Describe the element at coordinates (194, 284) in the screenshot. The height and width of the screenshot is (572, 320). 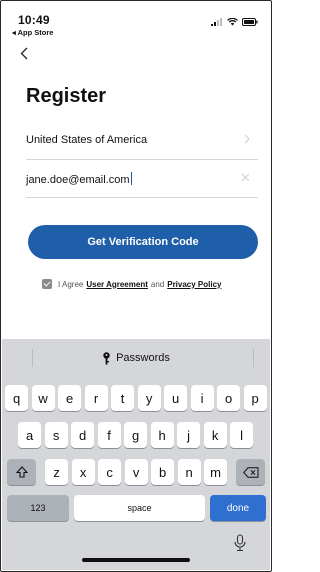
I see `privacy-policy-link: Privacy Policy` at that location.